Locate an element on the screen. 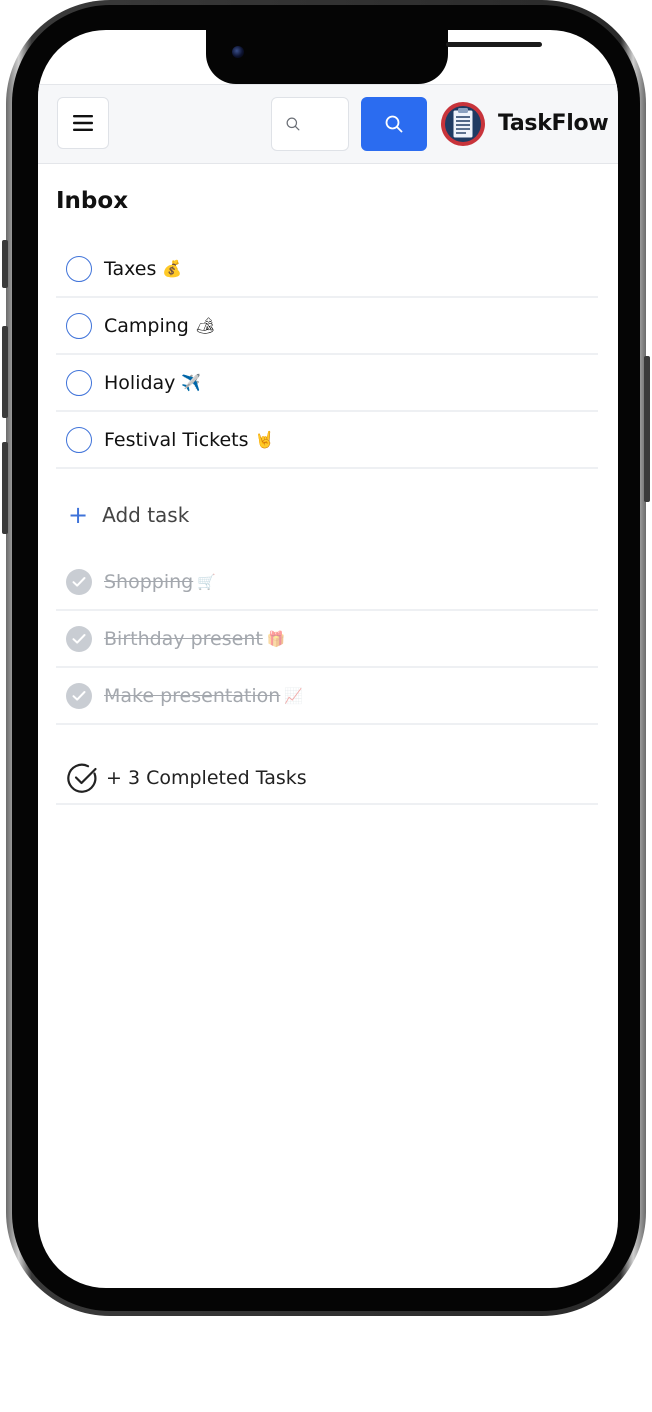  search-button is located at coordinates (394, 124).